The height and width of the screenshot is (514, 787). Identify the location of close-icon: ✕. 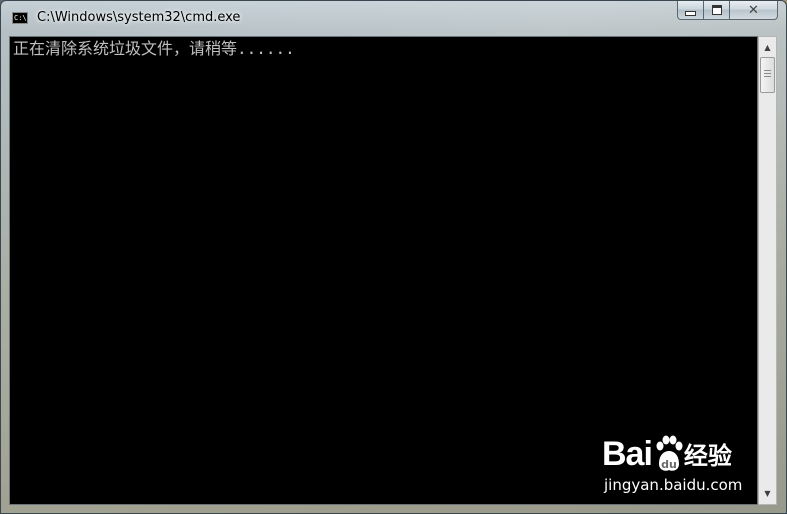
(753, 10).